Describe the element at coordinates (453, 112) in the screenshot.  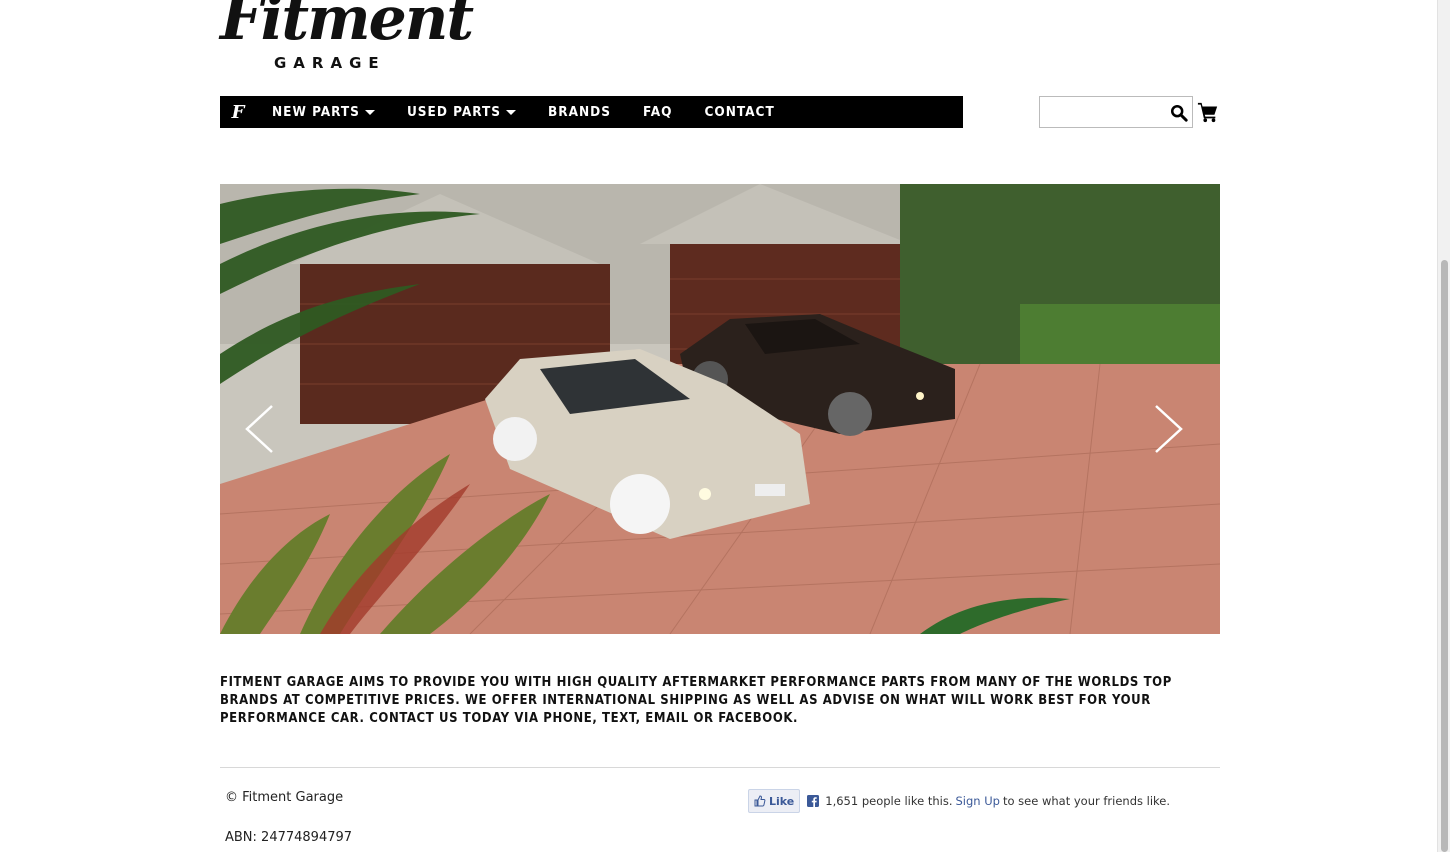
I see `nav-used-parts-label: USED PARTS` at that location.